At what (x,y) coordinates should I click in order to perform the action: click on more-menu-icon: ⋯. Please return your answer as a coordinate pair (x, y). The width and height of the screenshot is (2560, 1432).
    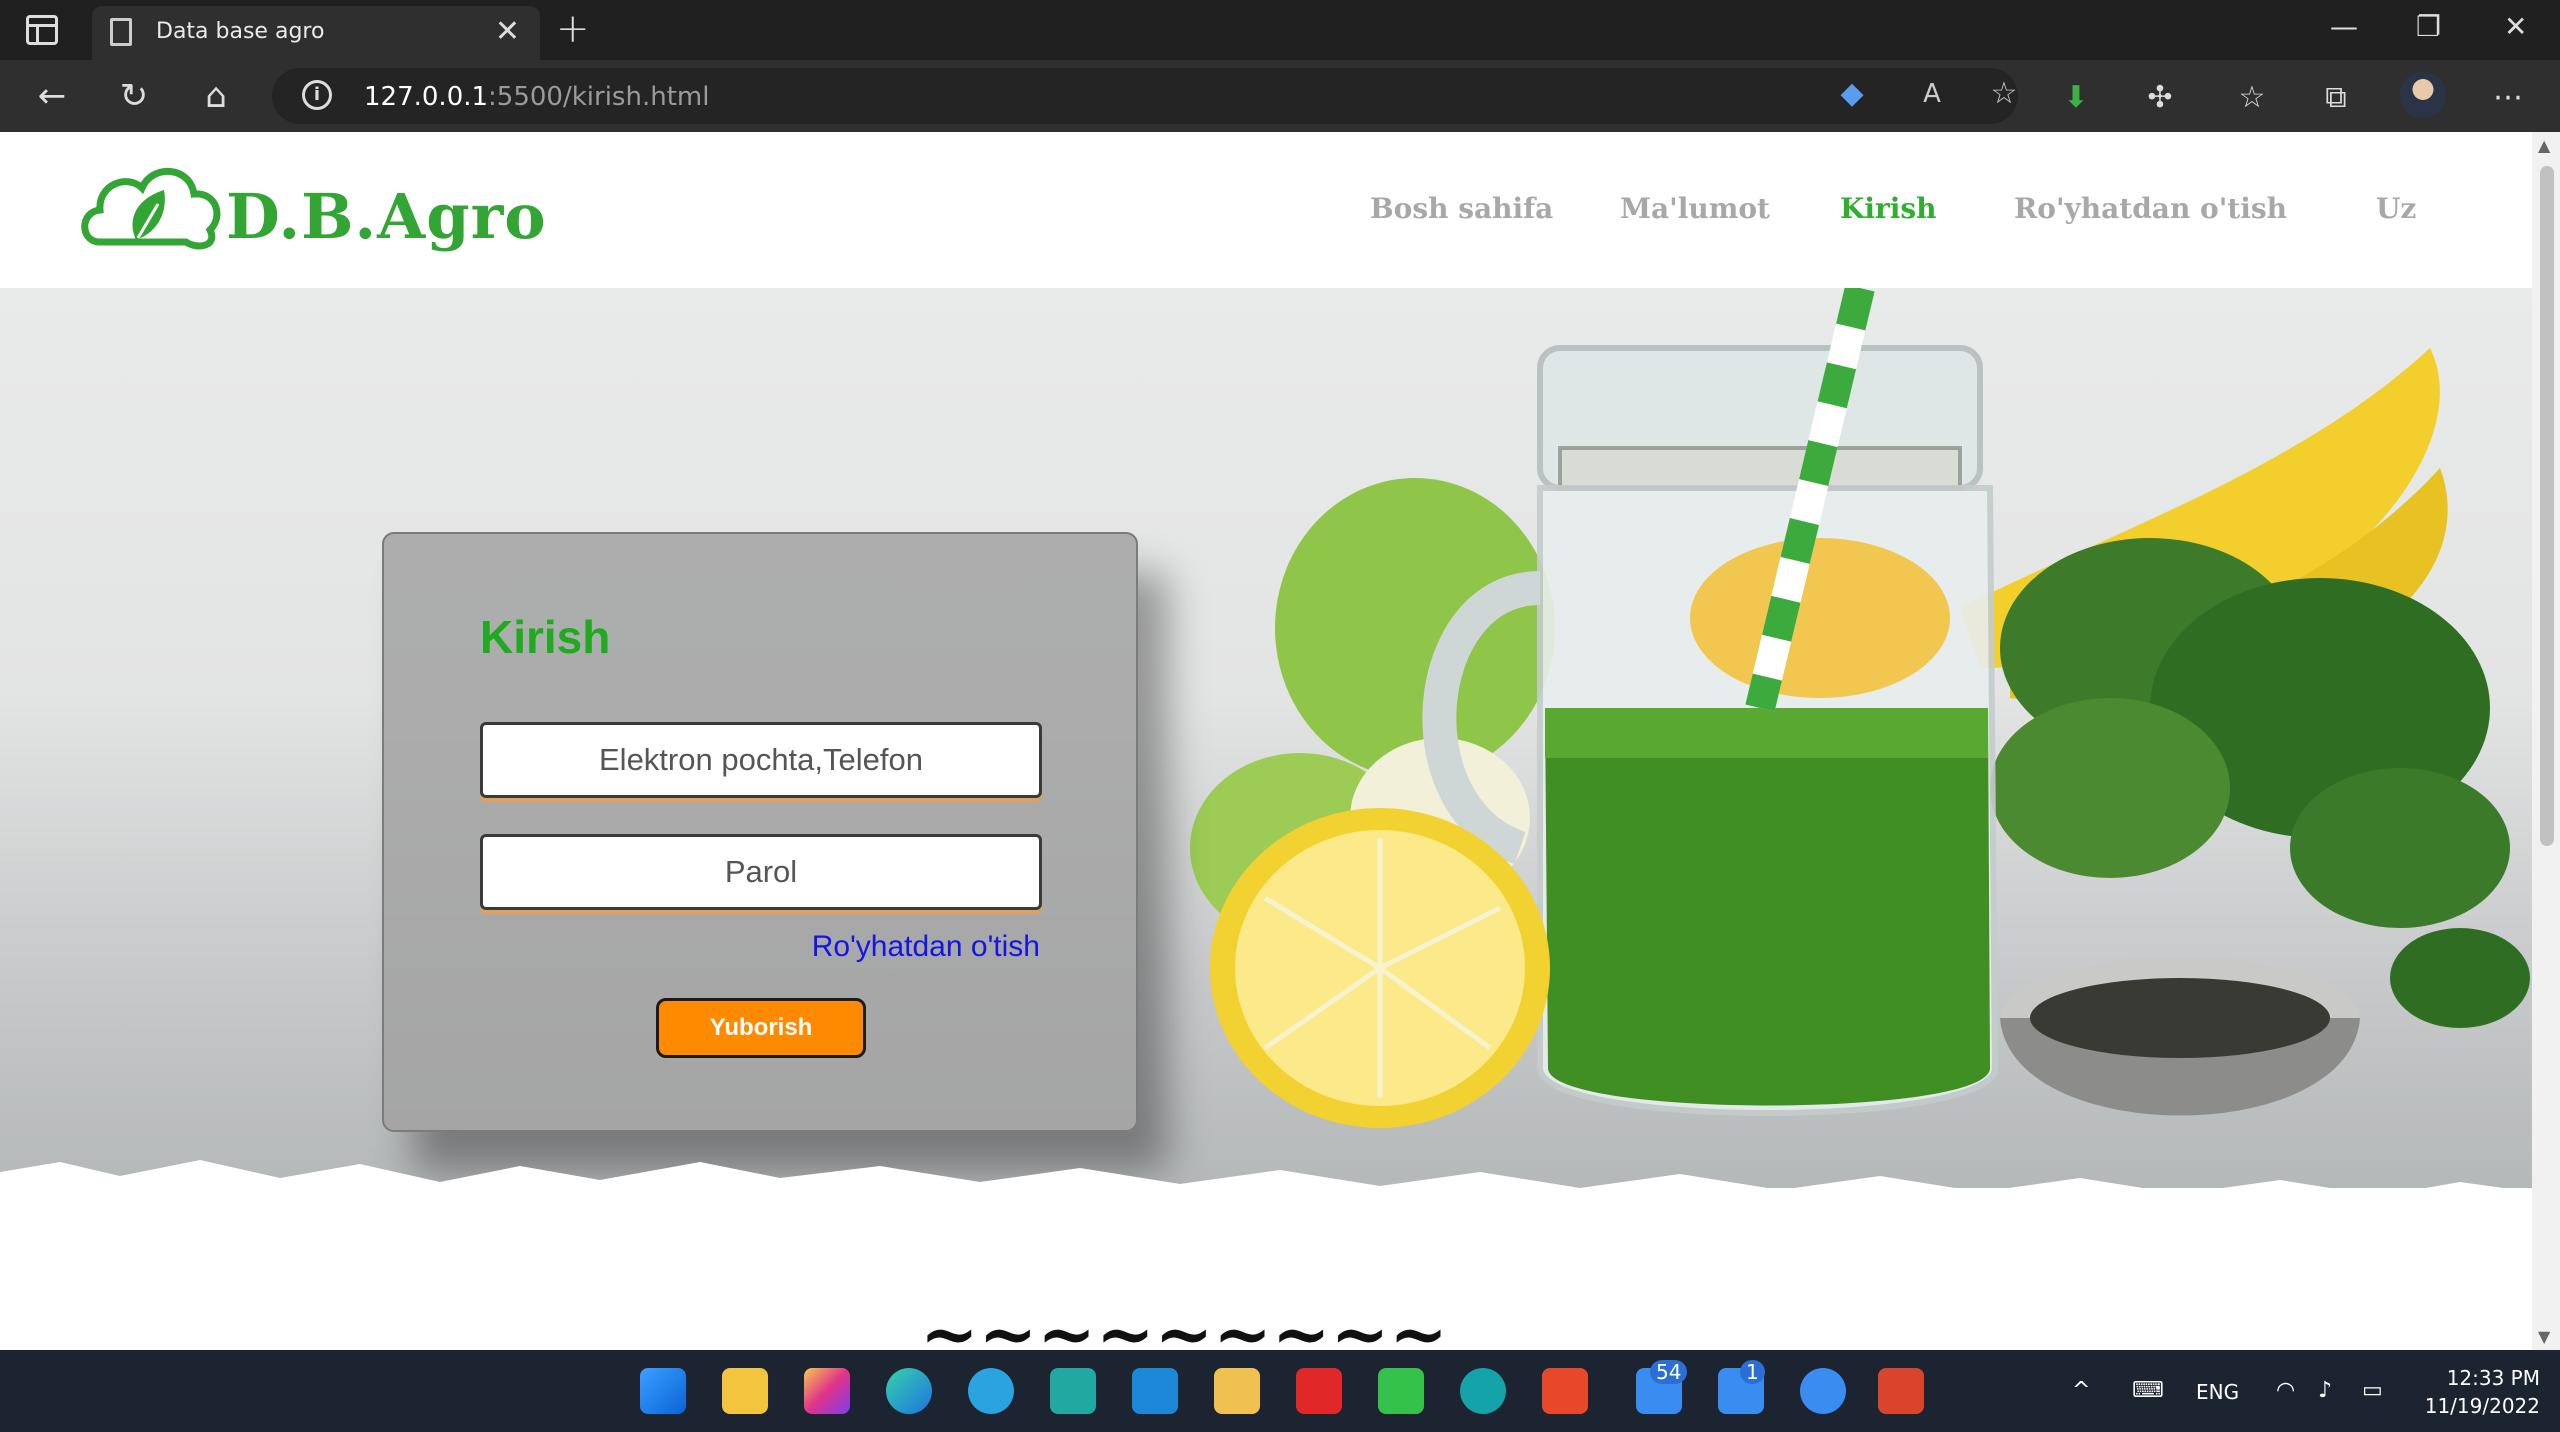
    Looking at the image, I should click on (2508, 98).